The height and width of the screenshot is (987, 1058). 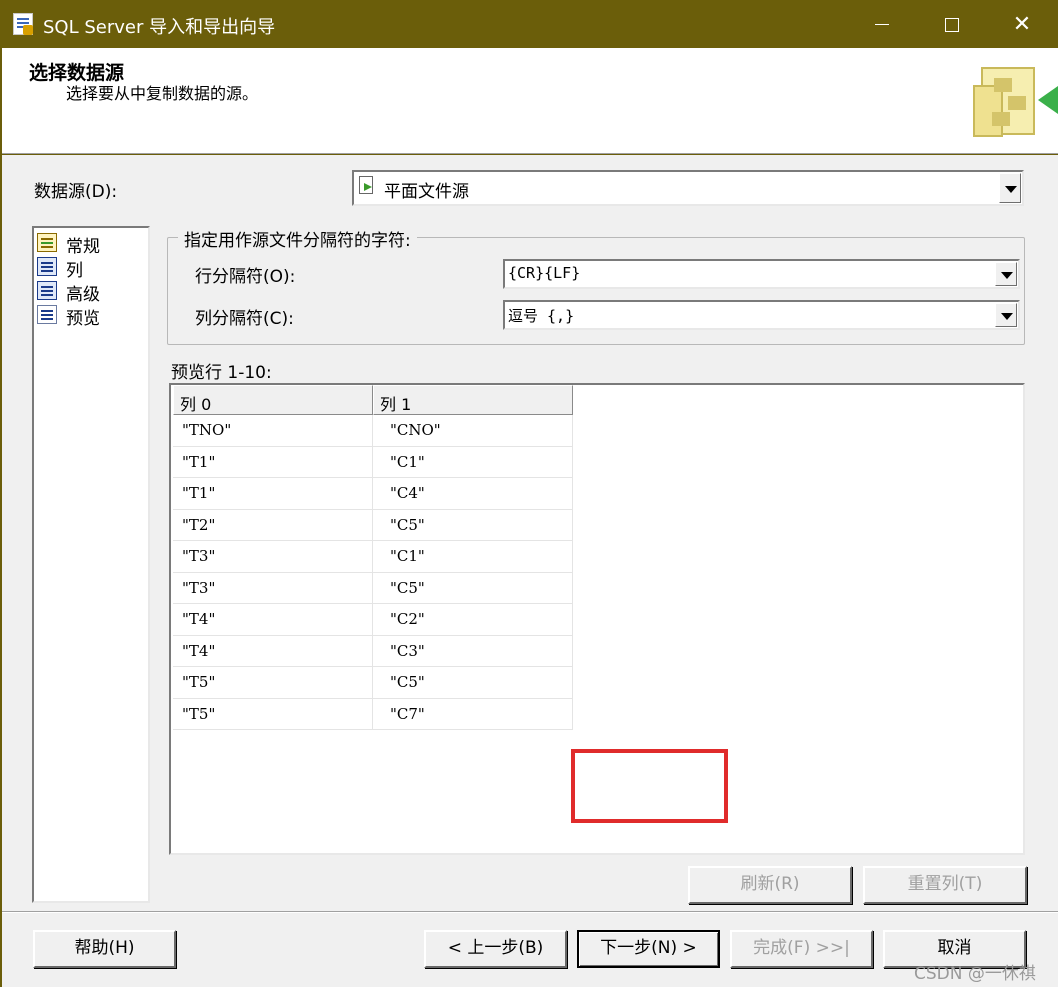 I want to click on datasource-label: 数据源(D):, so click(x=76, y=192).